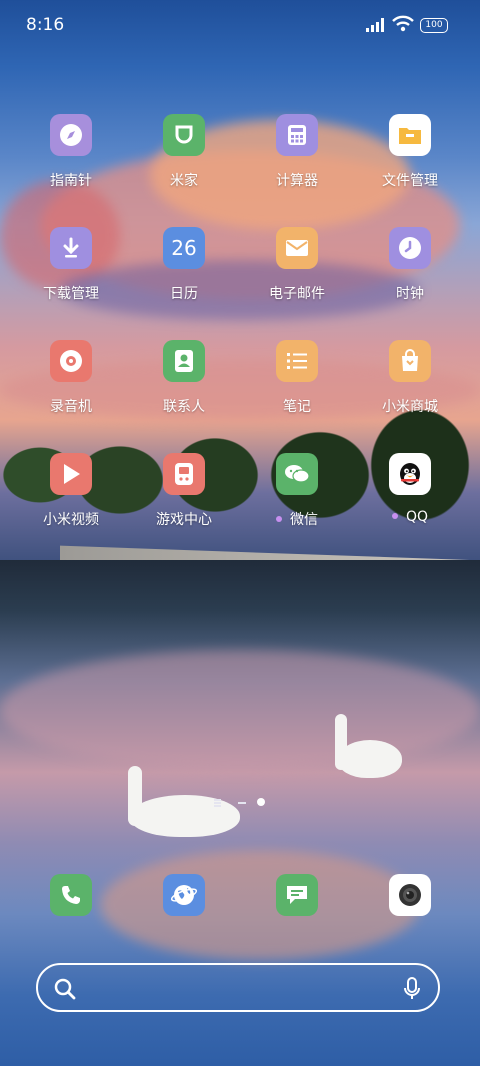 The image size is (480, 1066). I want to click on calendar-date: 26, so click(184, 248).